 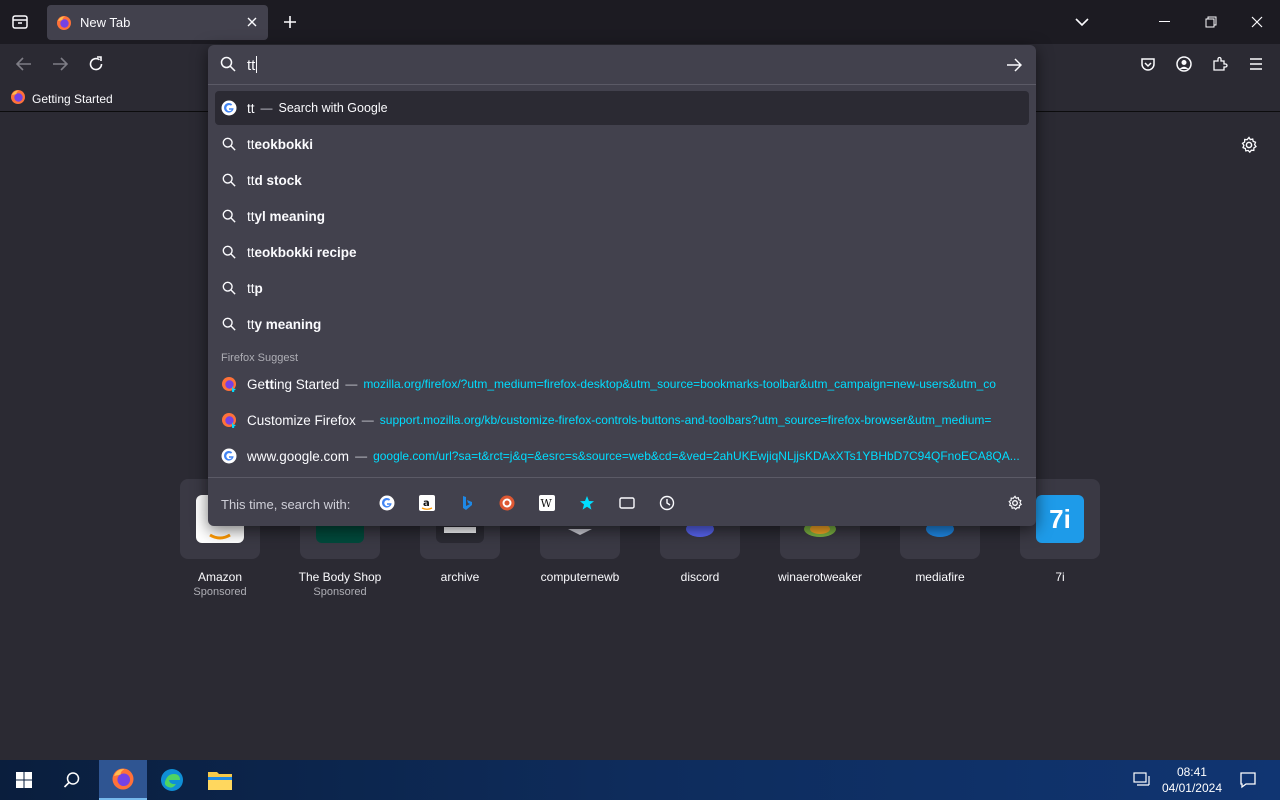 I want to click on result-search-with-google: tt — Search with Google, so click(x=622, y=108).